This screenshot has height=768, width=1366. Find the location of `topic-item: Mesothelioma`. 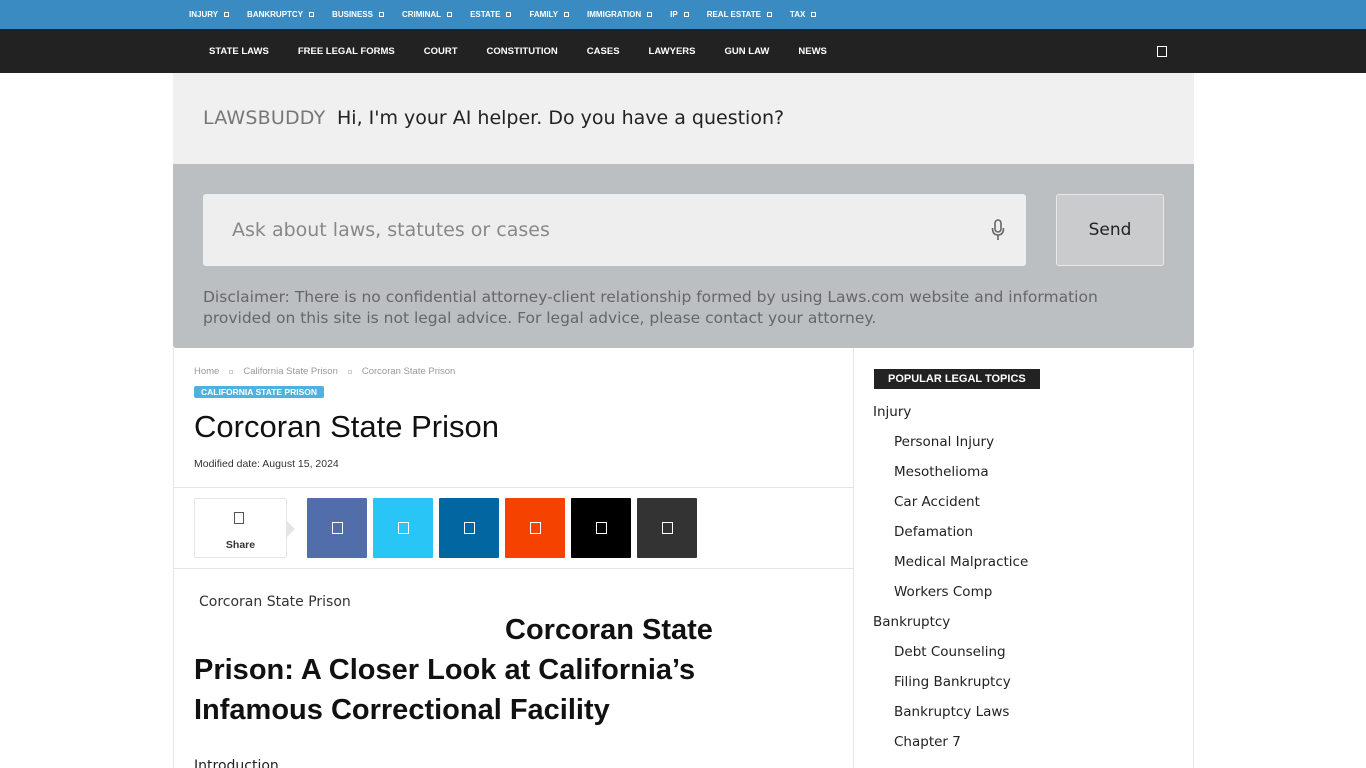

topic-item: Mesothelioma is located at coordinates (950, 479).